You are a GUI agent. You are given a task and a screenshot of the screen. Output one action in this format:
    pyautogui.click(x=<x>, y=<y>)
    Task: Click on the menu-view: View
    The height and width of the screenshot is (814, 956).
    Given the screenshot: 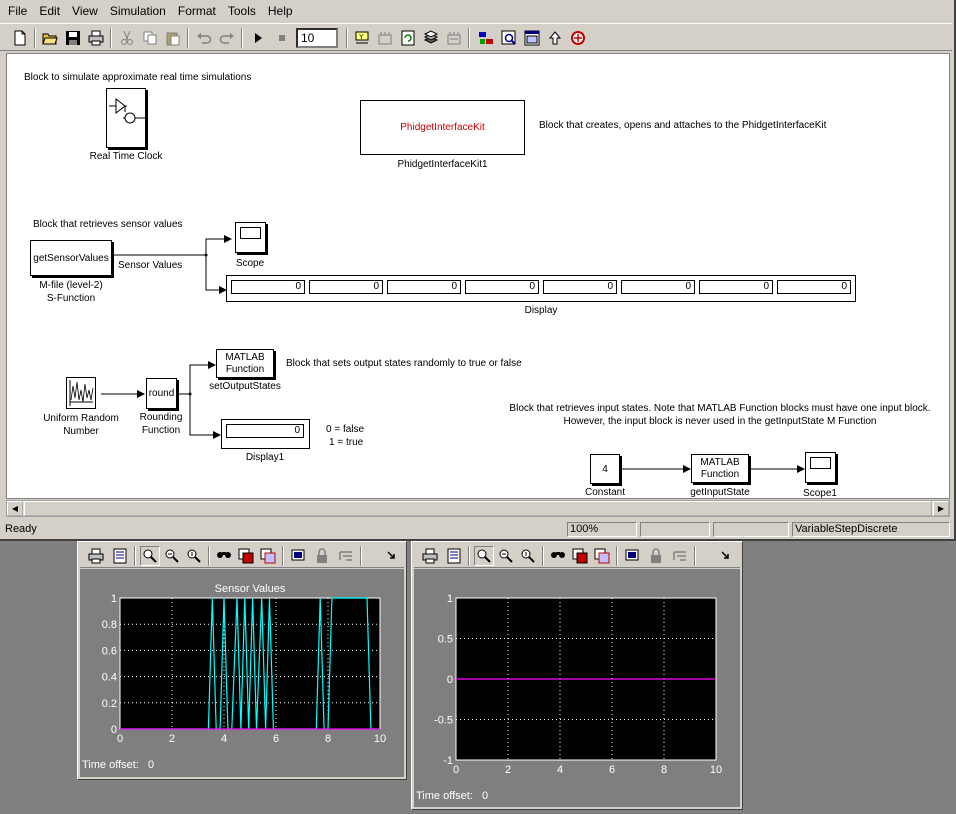 What is the action you would take?
    pyautogui.click(x=85, y=11)
    